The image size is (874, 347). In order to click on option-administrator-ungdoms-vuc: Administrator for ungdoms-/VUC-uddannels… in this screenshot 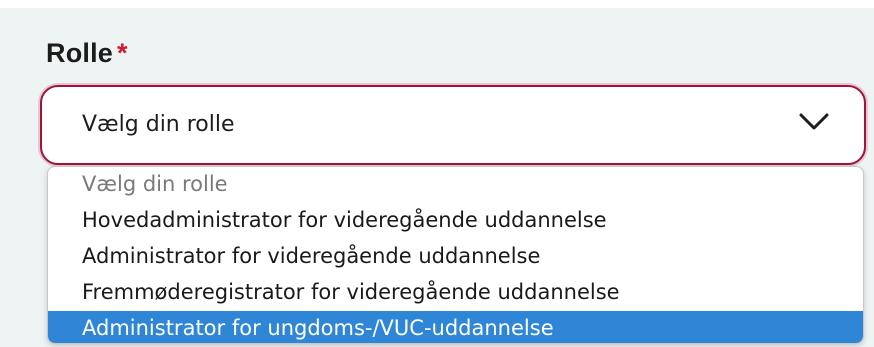, I will do `click(455, 327)`.